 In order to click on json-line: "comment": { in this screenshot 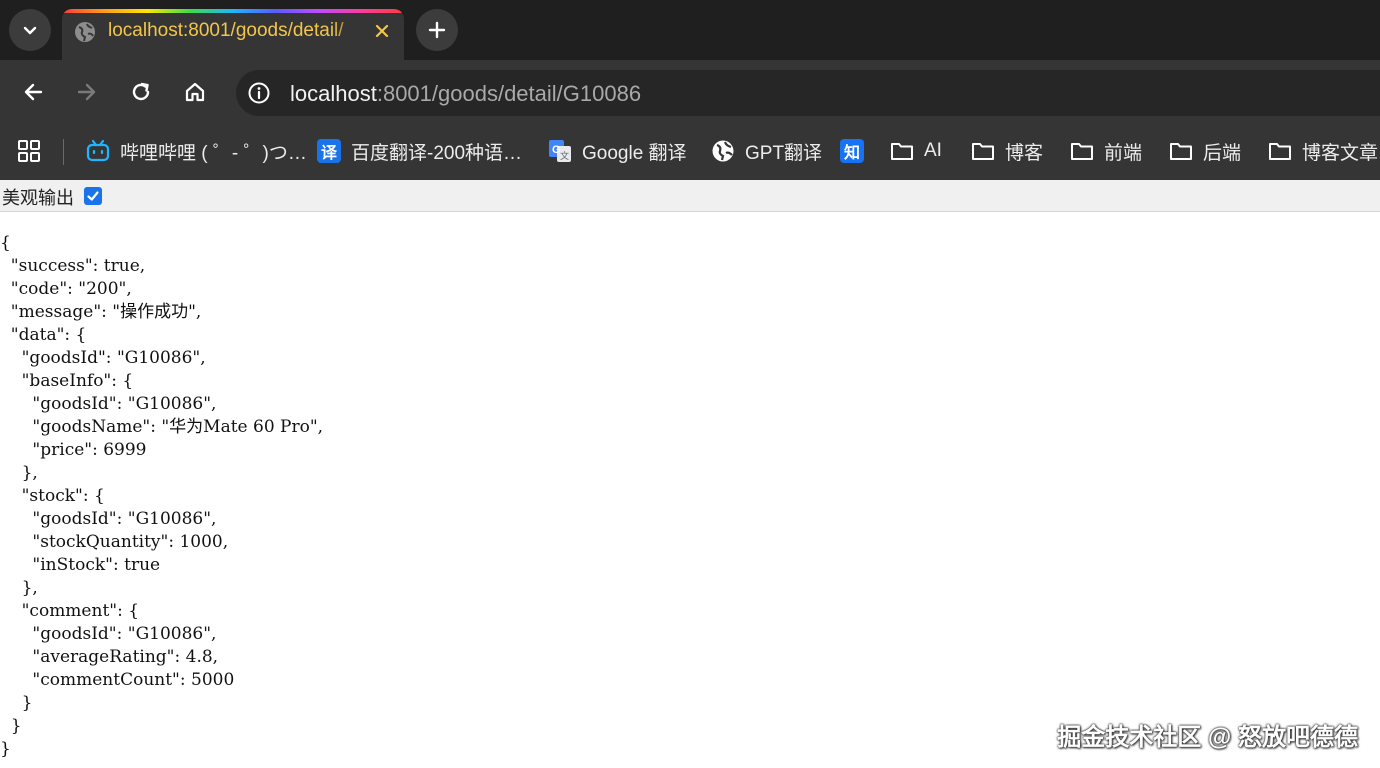, I will do `click(70, 611)`.